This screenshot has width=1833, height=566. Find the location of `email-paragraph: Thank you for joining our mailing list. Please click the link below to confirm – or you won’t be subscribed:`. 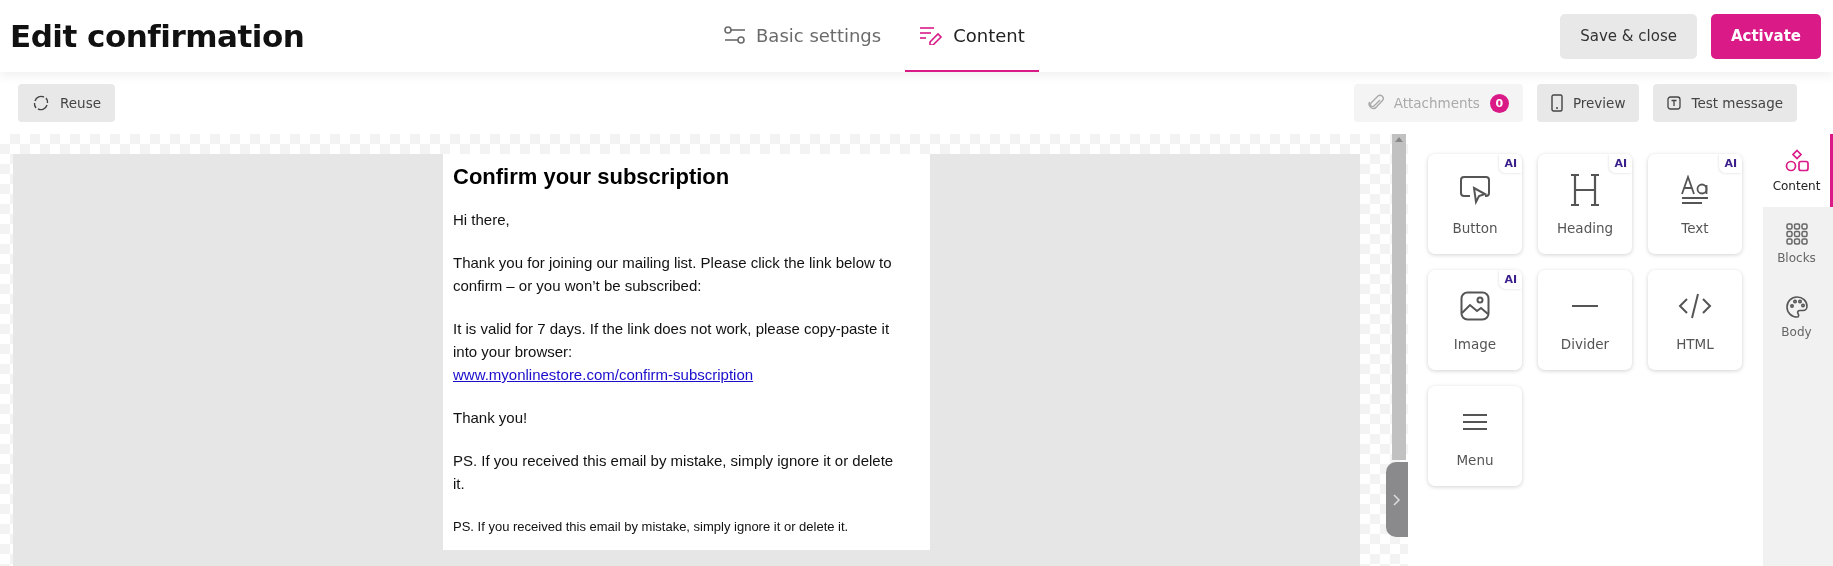

email-paragraph: Thank you for joining our mailing list. Please click the link below to confirm – or you won’t be subscribed: is located at coordinates (673, 274).